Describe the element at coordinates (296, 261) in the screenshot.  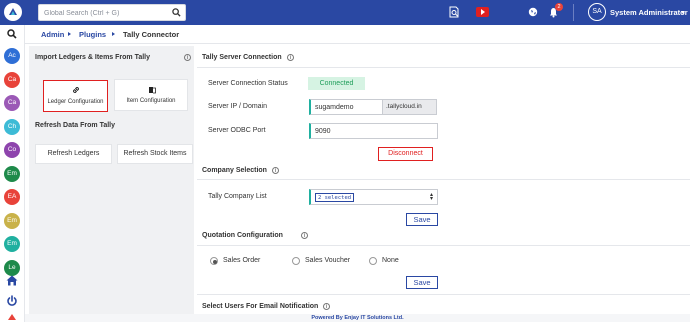
I see `radio-sales-voucher` at that location.